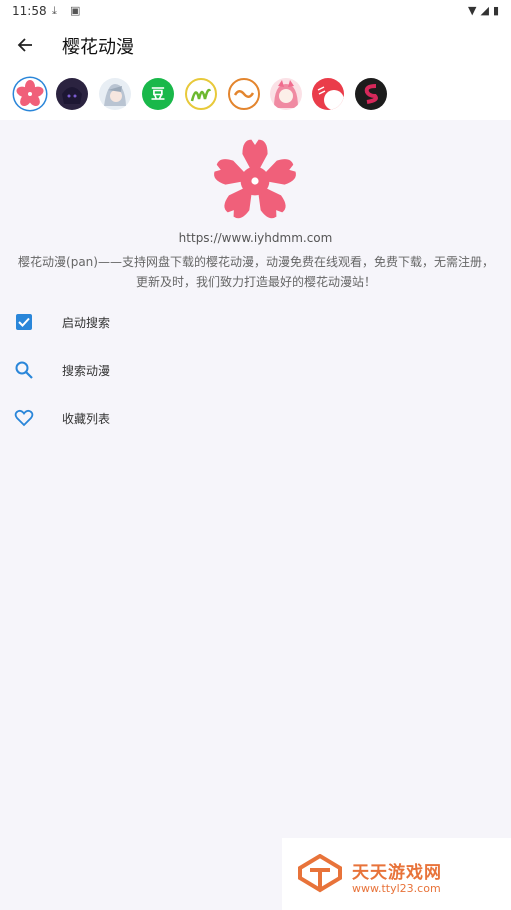 The image size is (511, 910). Describe the element at coordinates (54, 10) in the screenshot. I see `download-icon: ⤓` at that location.